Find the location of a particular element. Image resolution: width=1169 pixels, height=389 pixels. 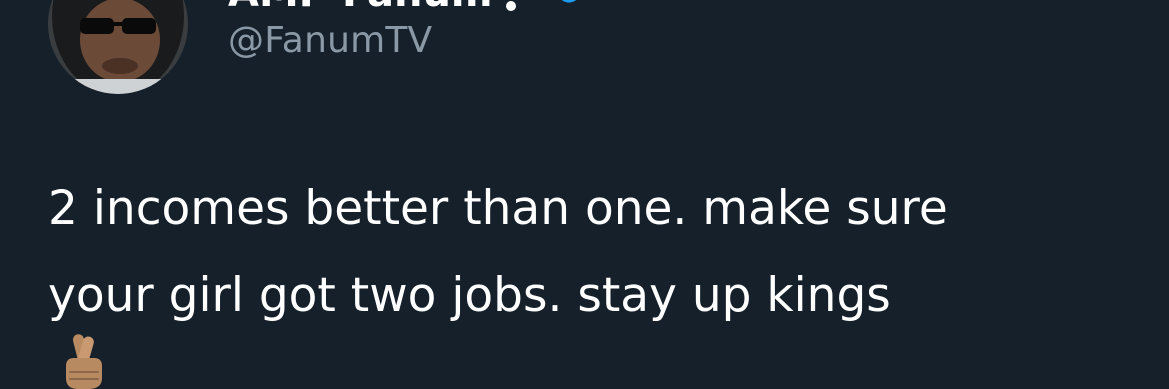

tweet-text-line: your girl got two jobs. stay up kings is located at coordinates (469, 295).